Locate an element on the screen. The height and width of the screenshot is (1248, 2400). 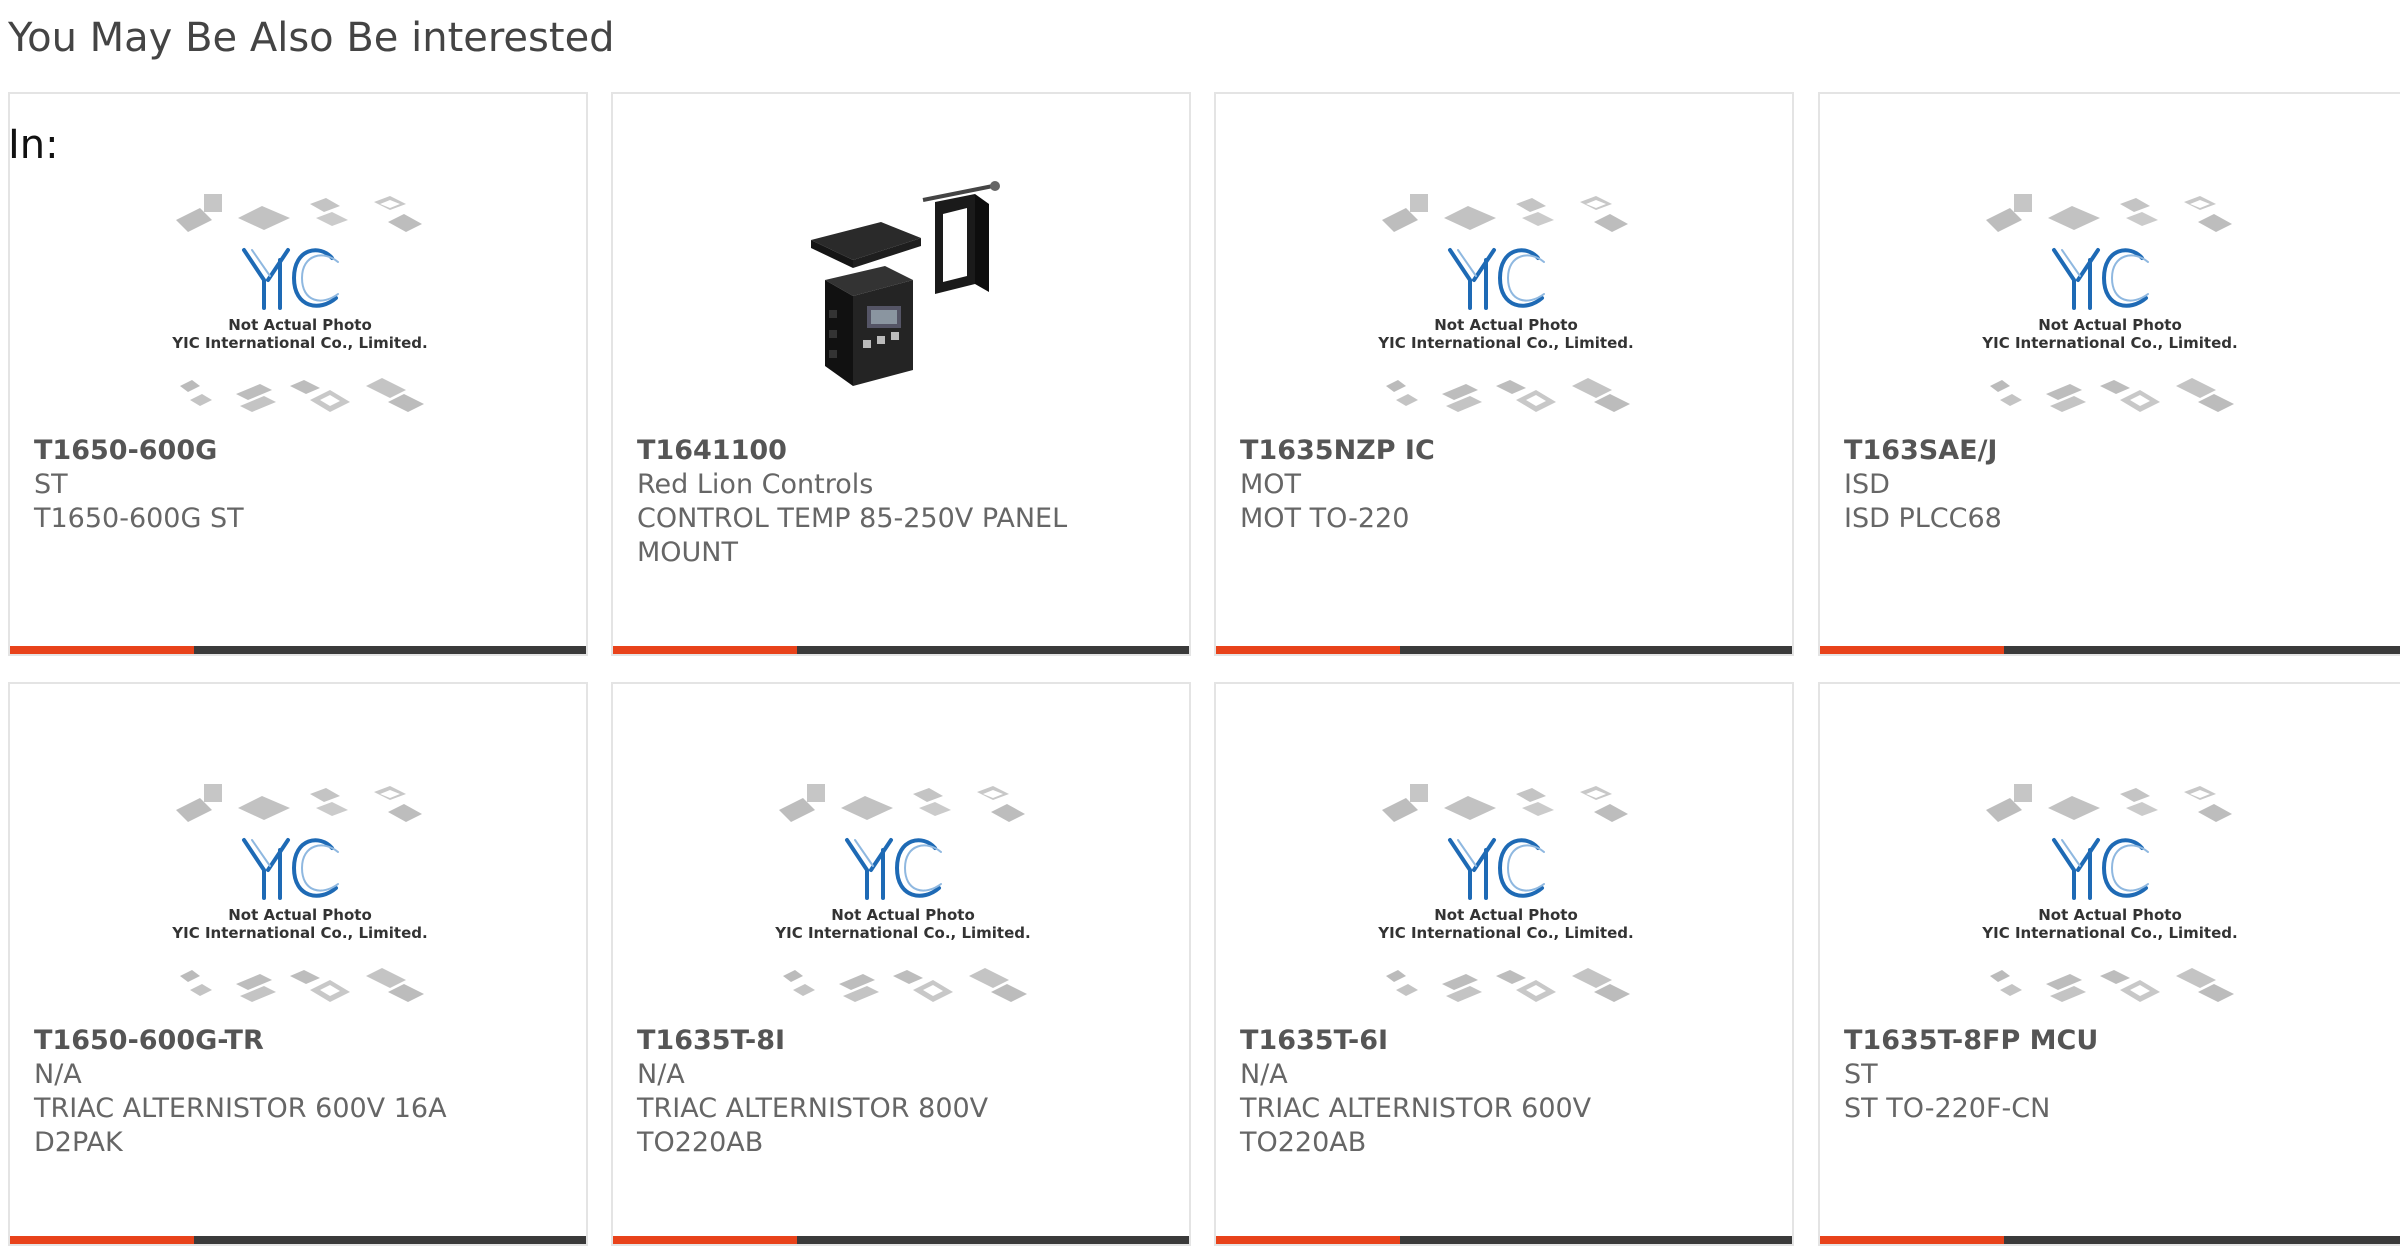
part-number: T1635NZP IC is located at coordinates (1505, 451).